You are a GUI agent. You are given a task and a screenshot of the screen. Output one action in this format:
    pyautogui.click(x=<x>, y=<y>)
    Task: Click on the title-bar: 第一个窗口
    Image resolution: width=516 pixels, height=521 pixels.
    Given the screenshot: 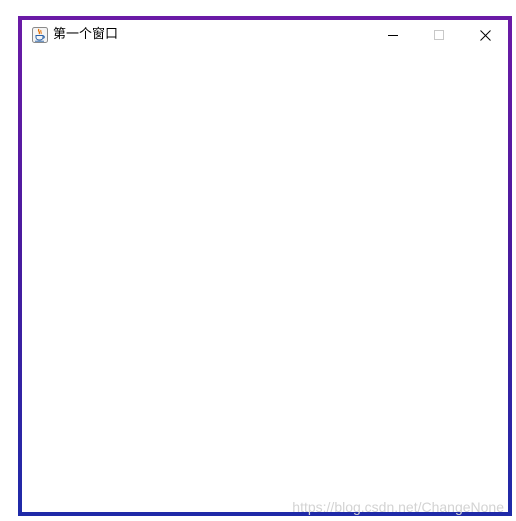 What is the action you would take?
    pyautogui.click(x=265, y=35)
    